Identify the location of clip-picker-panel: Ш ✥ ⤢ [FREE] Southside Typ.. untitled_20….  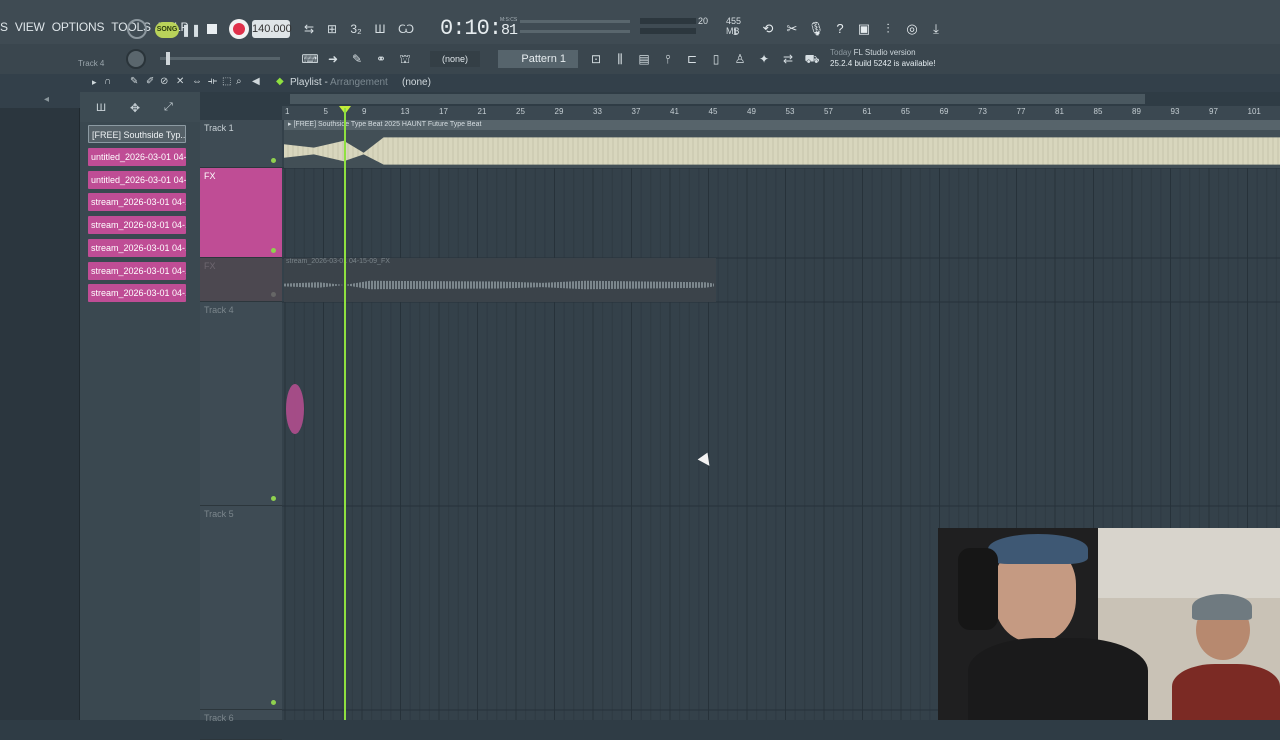
(140, 406).